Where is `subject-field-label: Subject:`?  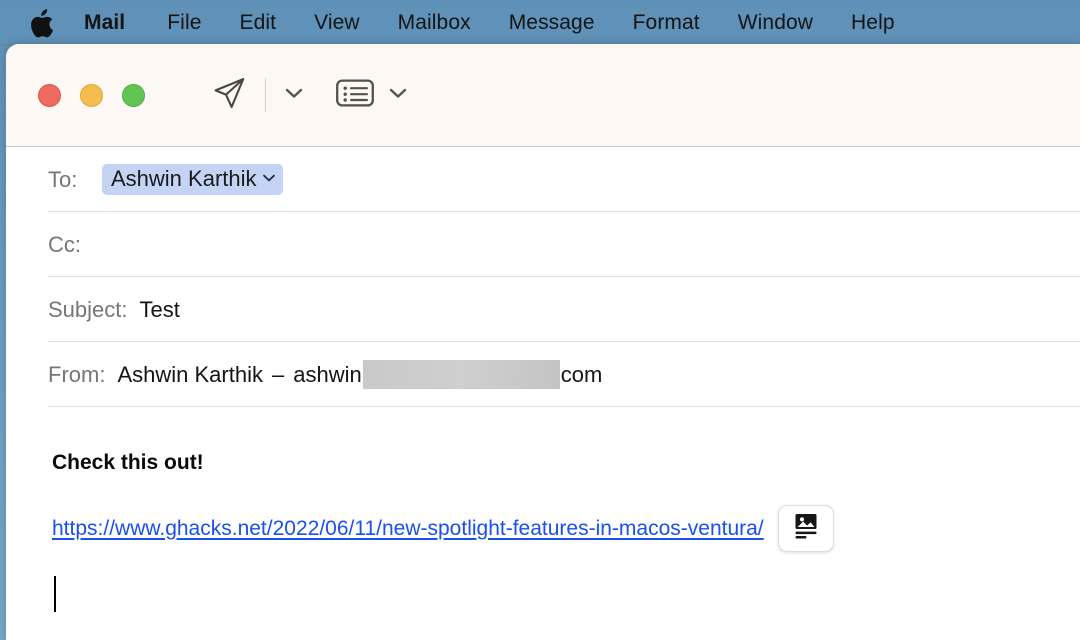 subject-field-label: Subject: is located at coordinates (88, 309).